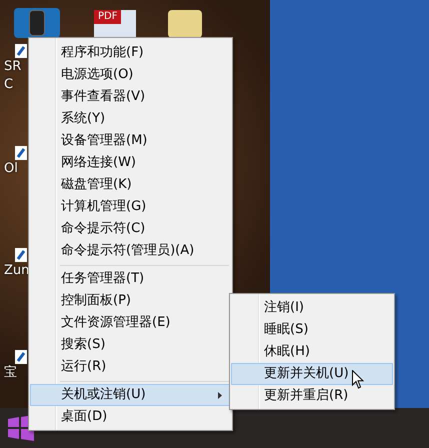 This screenshot has height=448, width=429. What do you see at coordinates (9, 85) in the screenshot?
I see `icon-label: C` at bounding box center [9, 85].